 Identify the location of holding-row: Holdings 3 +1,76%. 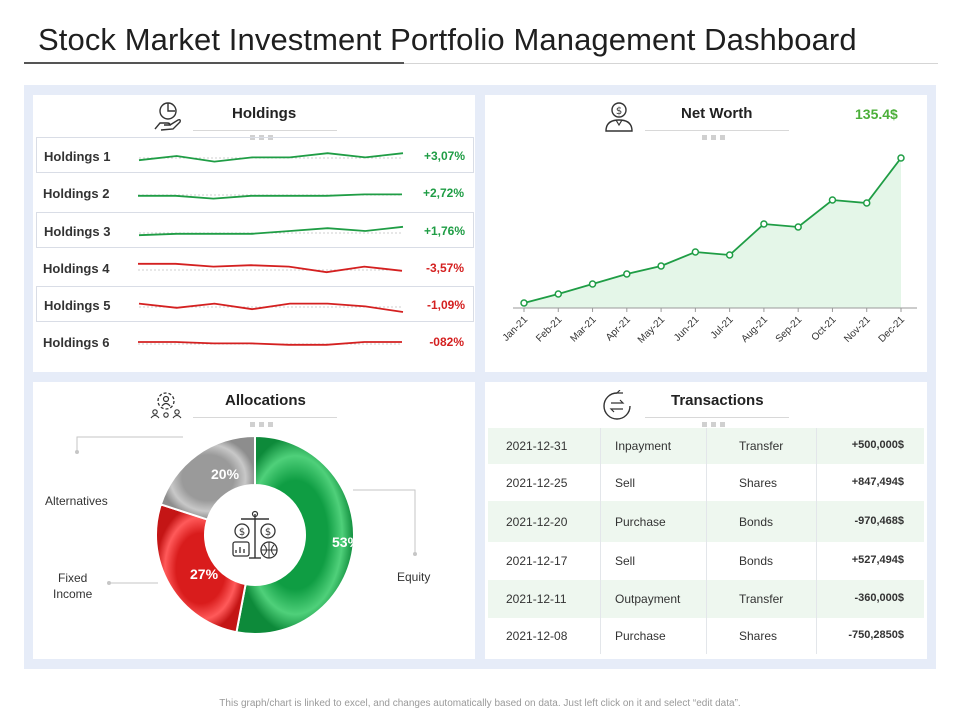
(255, 230).